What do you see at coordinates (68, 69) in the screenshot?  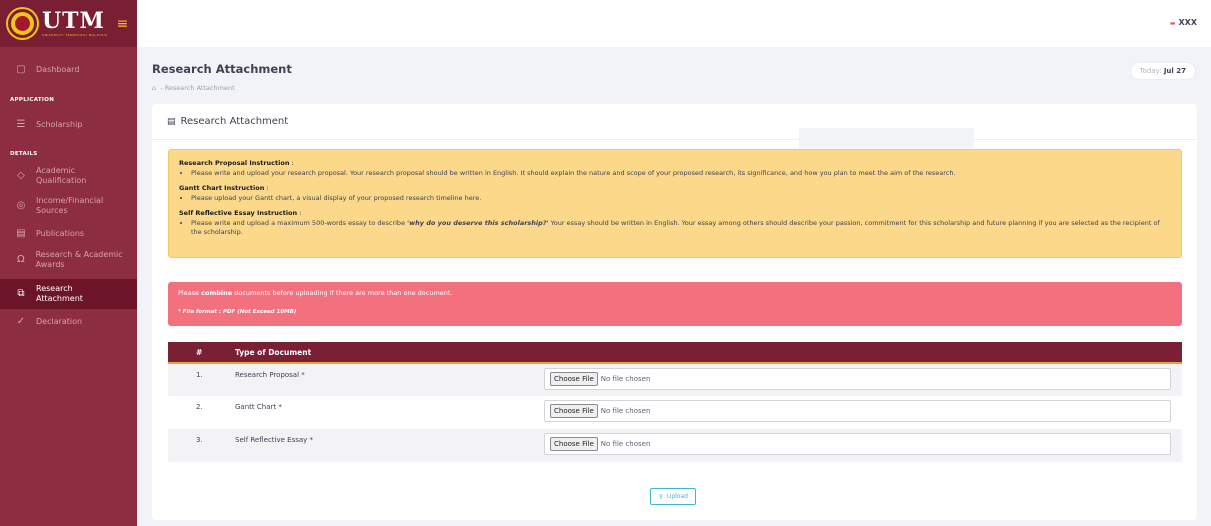 I see `sidebar-item-dashboard: ▢ Dashboard` at bounding box center [68, 69].